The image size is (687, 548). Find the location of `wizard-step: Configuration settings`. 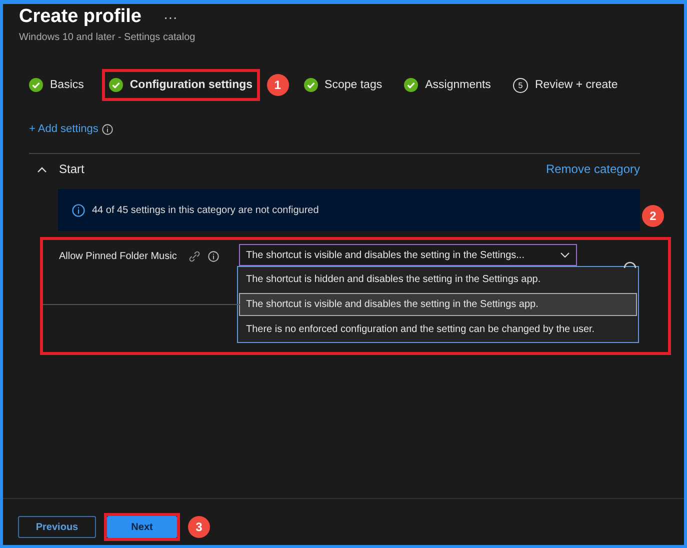

wizard-step: Configuration settings is located at coordinates (180, 85).